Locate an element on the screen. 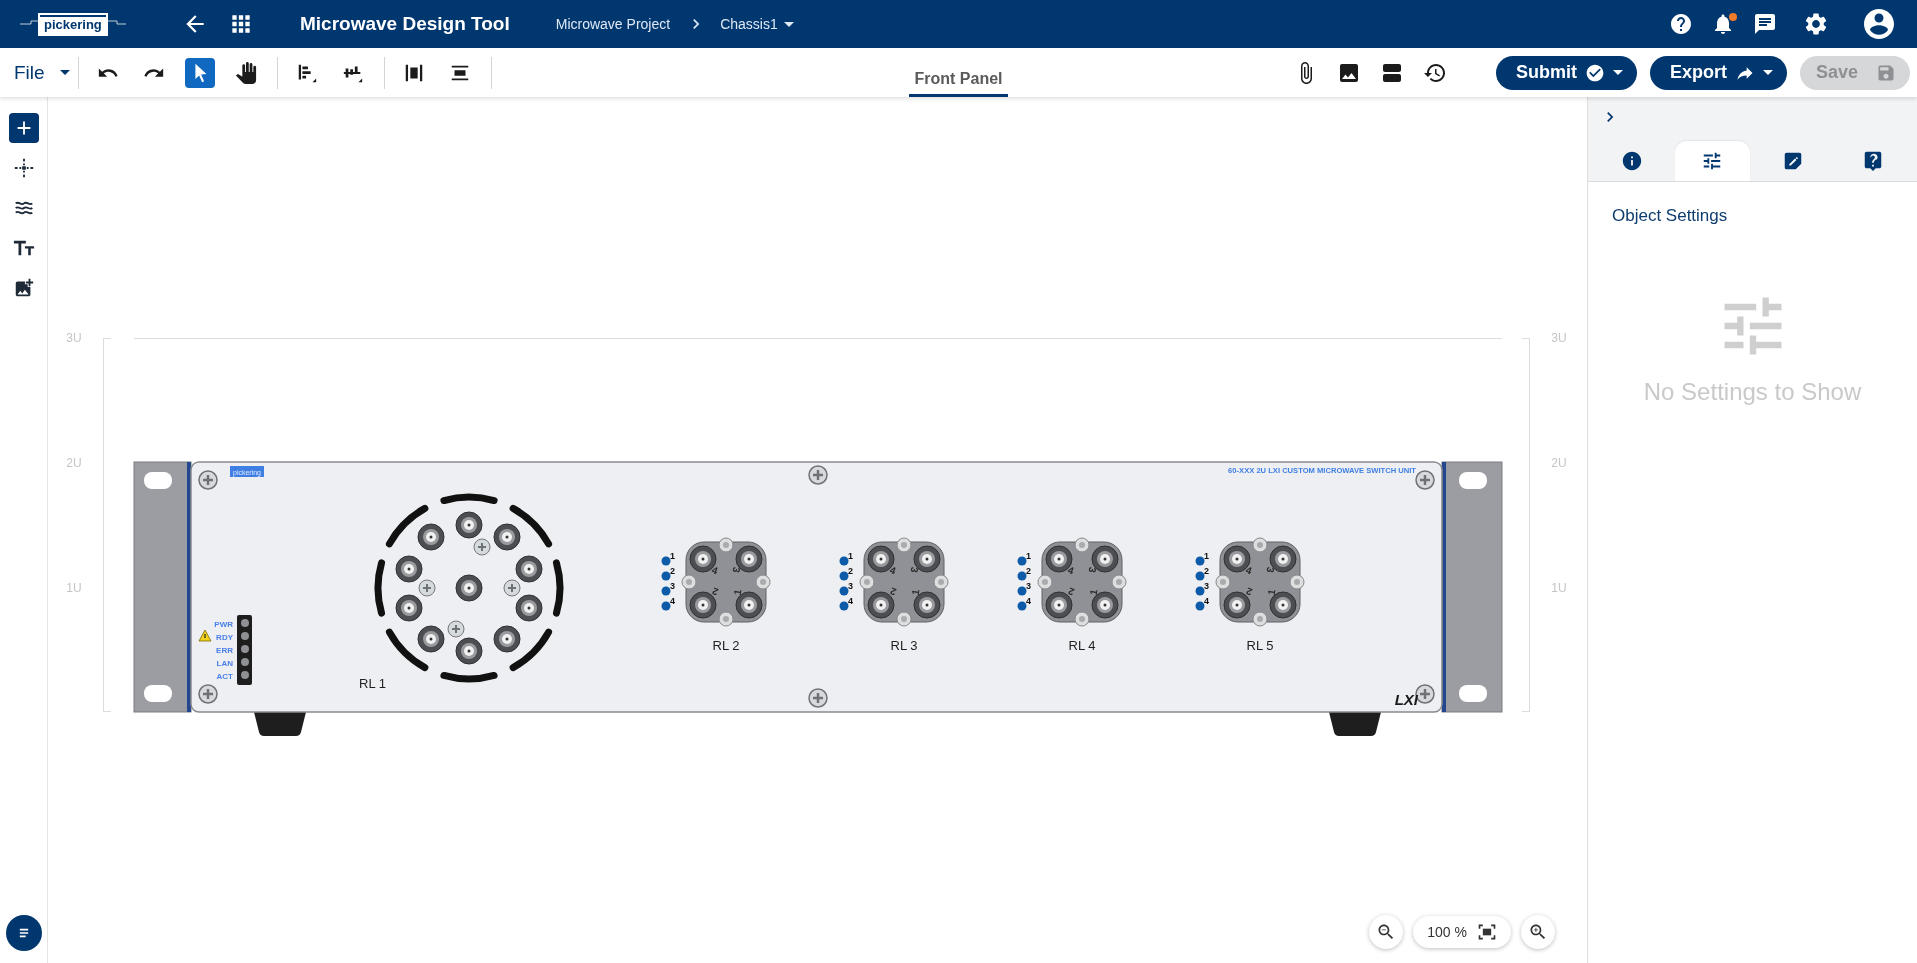 The image size is (1917, 963). gear-icon is located at coordinates (1816, 24).